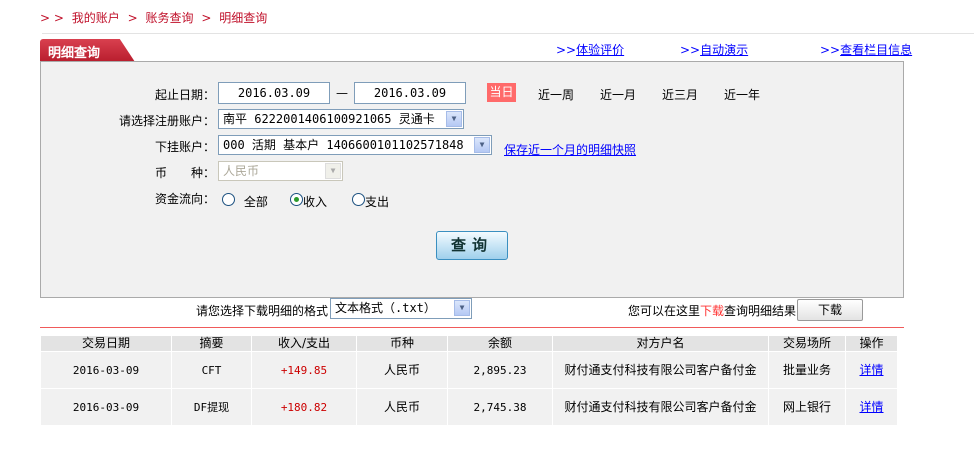 The width and height of the screenshot is (974, 470). What do you see at coordinates (343, 145) in the screenshot?
I see `sub-account-value: 000 活期 基本户 1406600101102571848` at bounding box center [343, 145].